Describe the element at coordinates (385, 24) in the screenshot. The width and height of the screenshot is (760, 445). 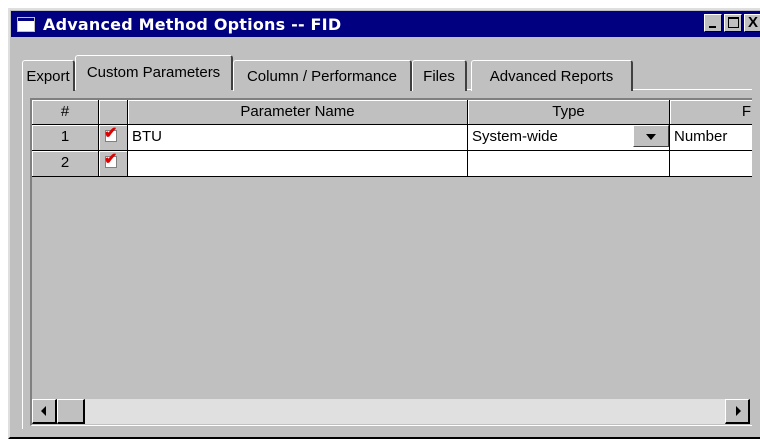
I see `title-bar: Advanced Method Options -- FID X` at that location.